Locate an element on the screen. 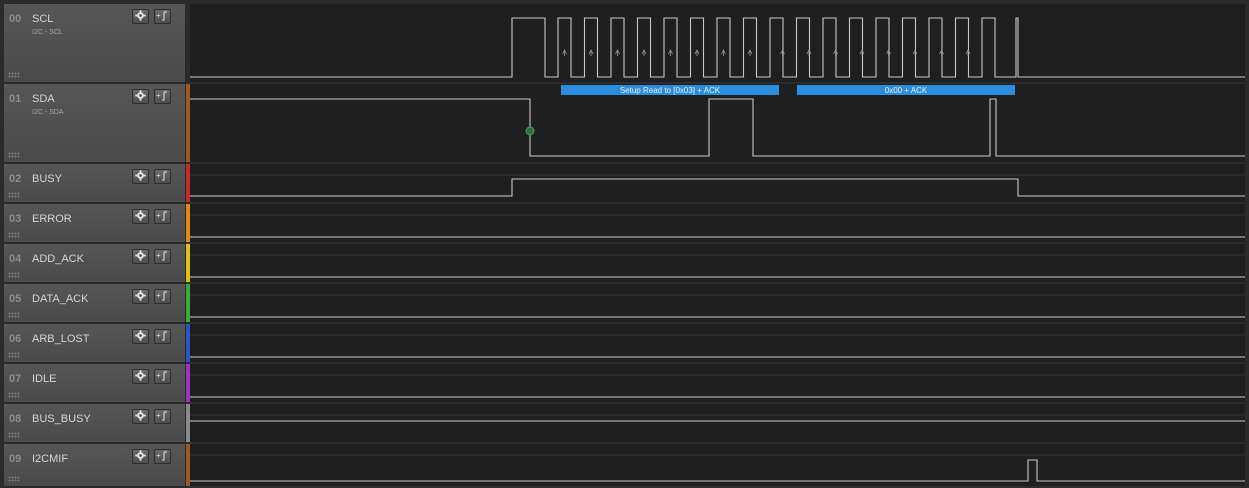 This screenshot has height=488, width=1249. channel-name: SCL is located at coordinates (42, 19).